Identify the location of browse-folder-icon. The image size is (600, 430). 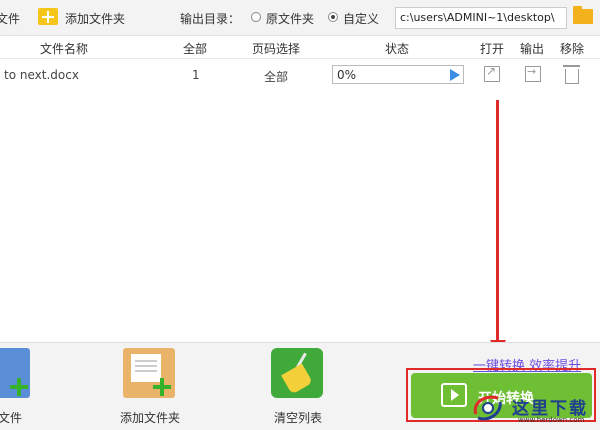
(583, 15).